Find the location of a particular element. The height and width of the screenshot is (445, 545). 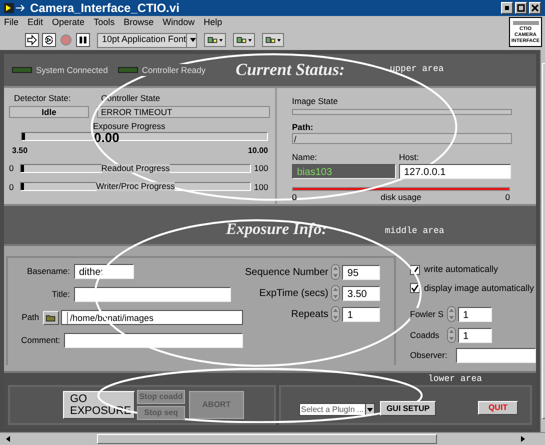

scale-min: 3.50 is located at coordinates (20, 150).